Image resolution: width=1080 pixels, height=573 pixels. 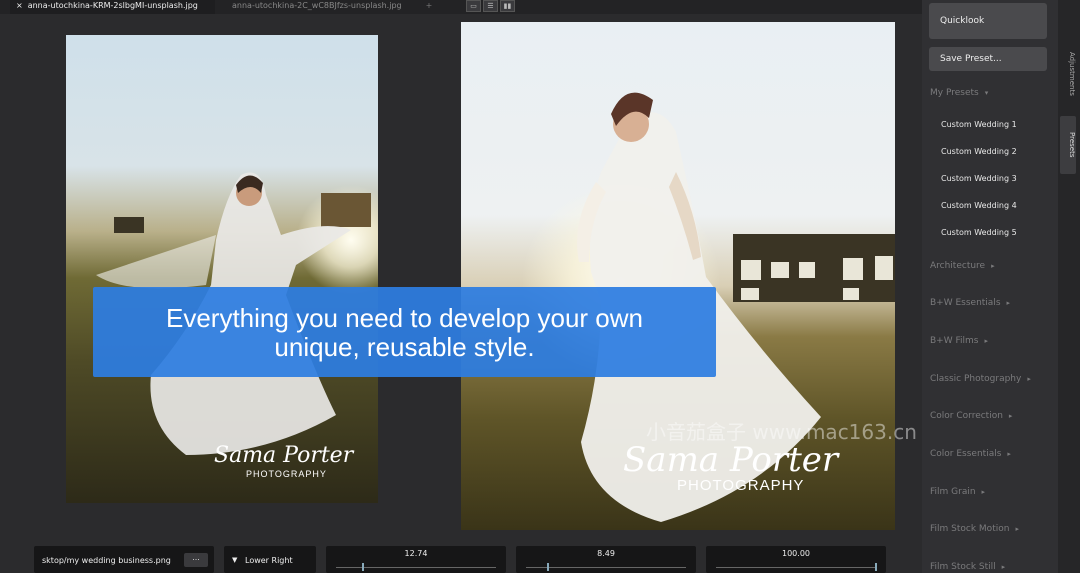 What do you see at coordinates (954, 93) in the screenshot?
I see `section-label: My Presets` at bounding box center [954, 93].